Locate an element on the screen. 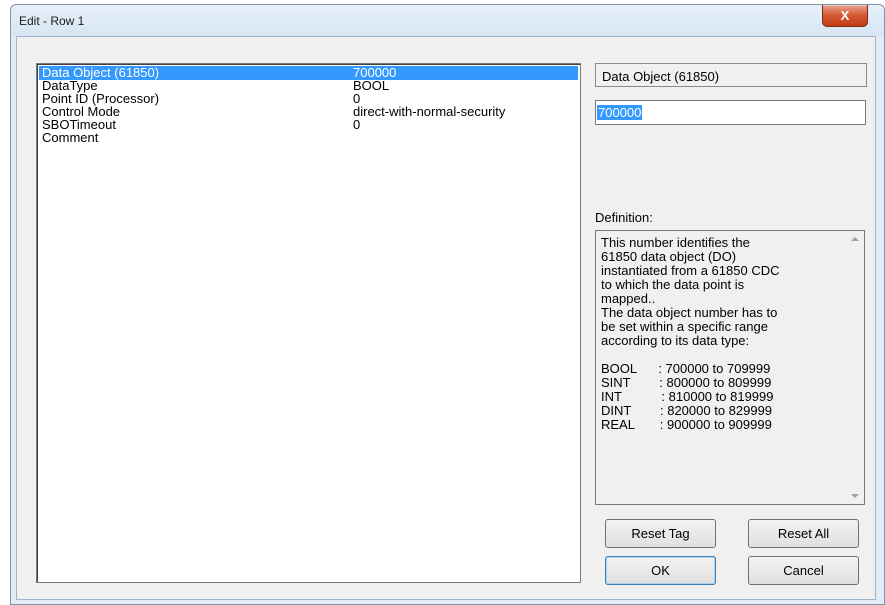 This screenshot has height=605, width=885. reset-all-button: Reset All is located at coordinates (803, 533).